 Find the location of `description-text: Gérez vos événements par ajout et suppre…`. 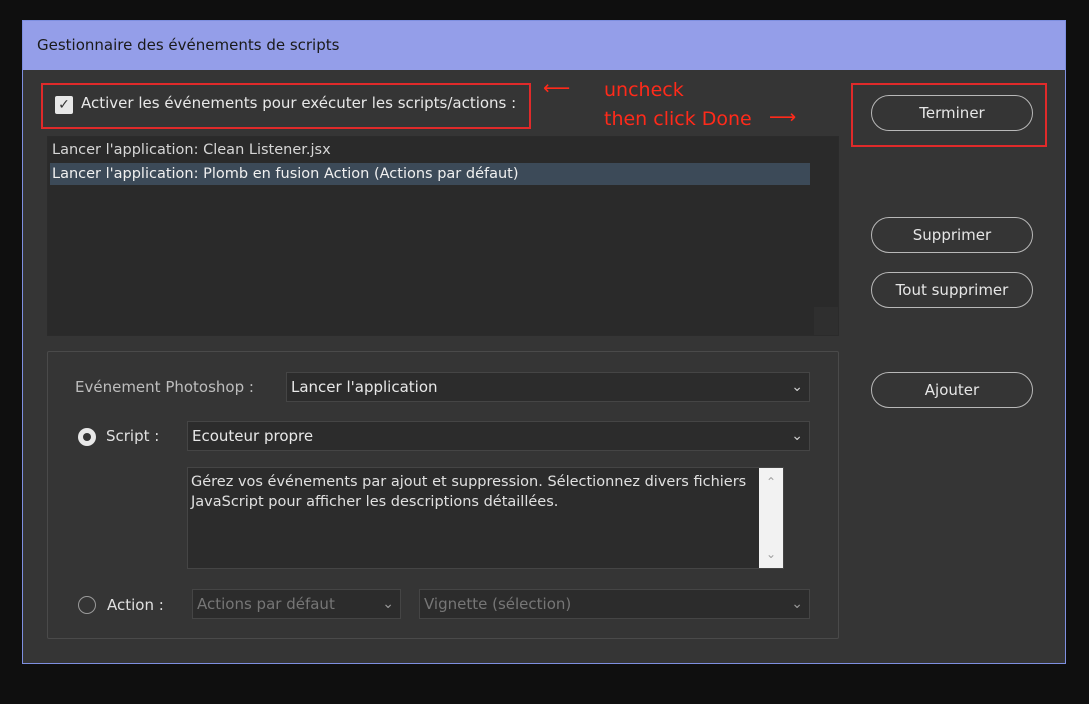

description-text: Gérez vos événements par ajout et suppre… is located at coordinates (469, 492).